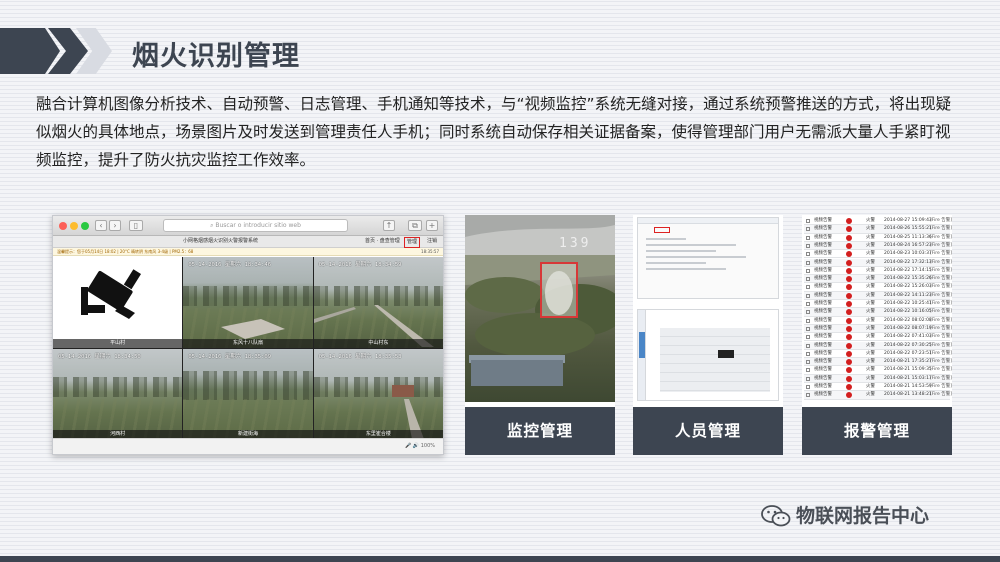 This screenshot has height=562, width=1000. What do you see at coordinates (908, 312) in the screenshot?
I see `alarm-time: 2014-08-22 10:16:05` at bounding box center [908, 312].